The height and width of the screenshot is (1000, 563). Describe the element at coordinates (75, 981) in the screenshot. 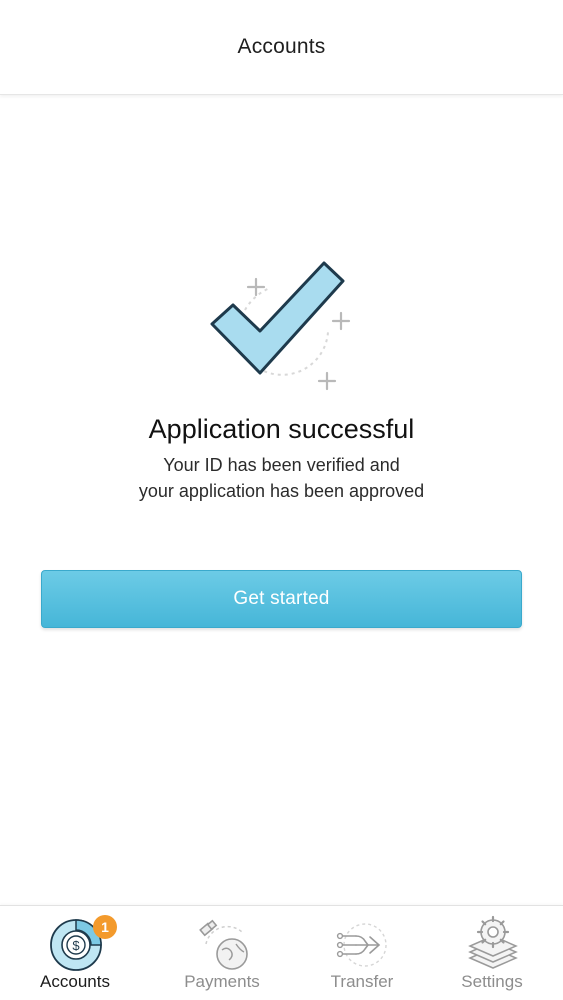

I see `nav-label-accounts: Accounts` at that location.